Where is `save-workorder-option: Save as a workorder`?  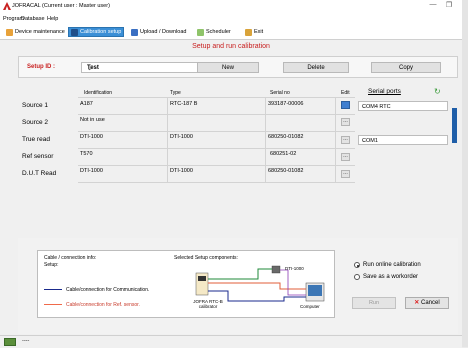
save-workorder-option: Save as a workorder is located at coordinates (386, 277).